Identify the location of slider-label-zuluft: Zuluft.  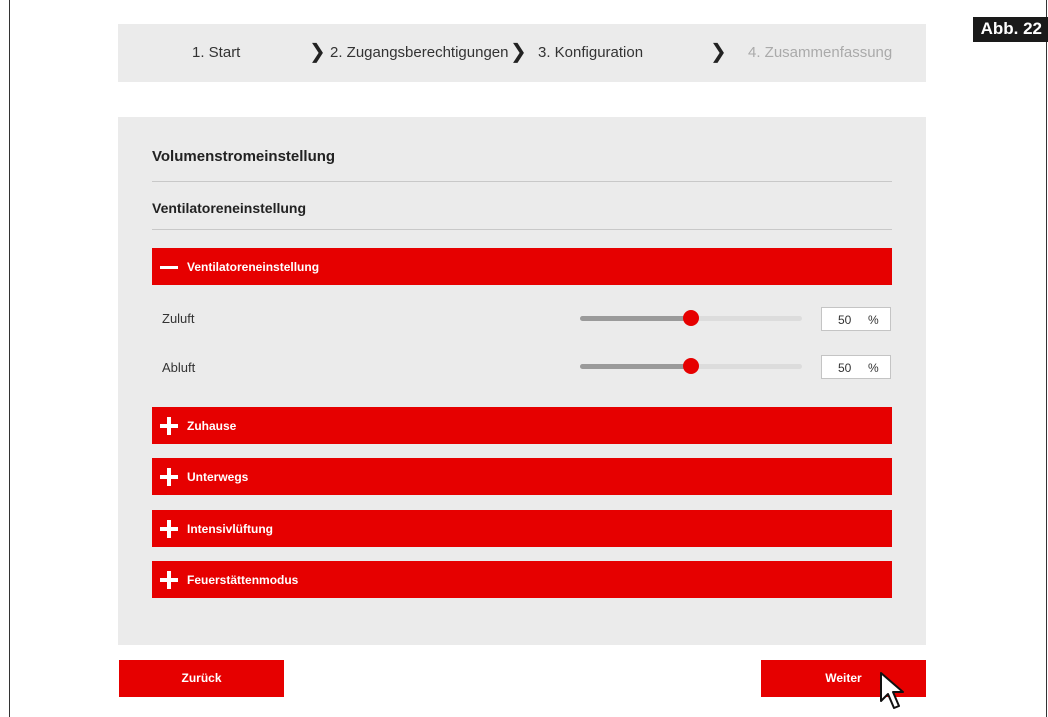
(178, 318).